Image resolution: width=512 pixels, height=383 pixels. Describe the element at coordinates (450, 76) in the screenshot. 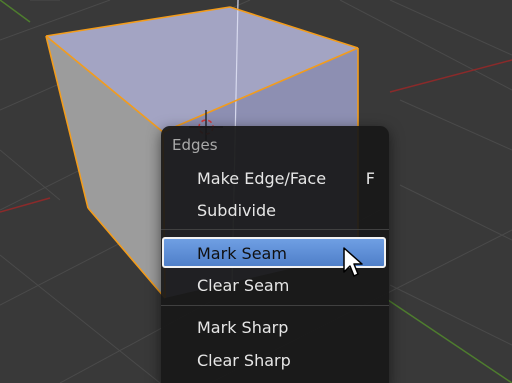

I see `x-axis-line` at that location.